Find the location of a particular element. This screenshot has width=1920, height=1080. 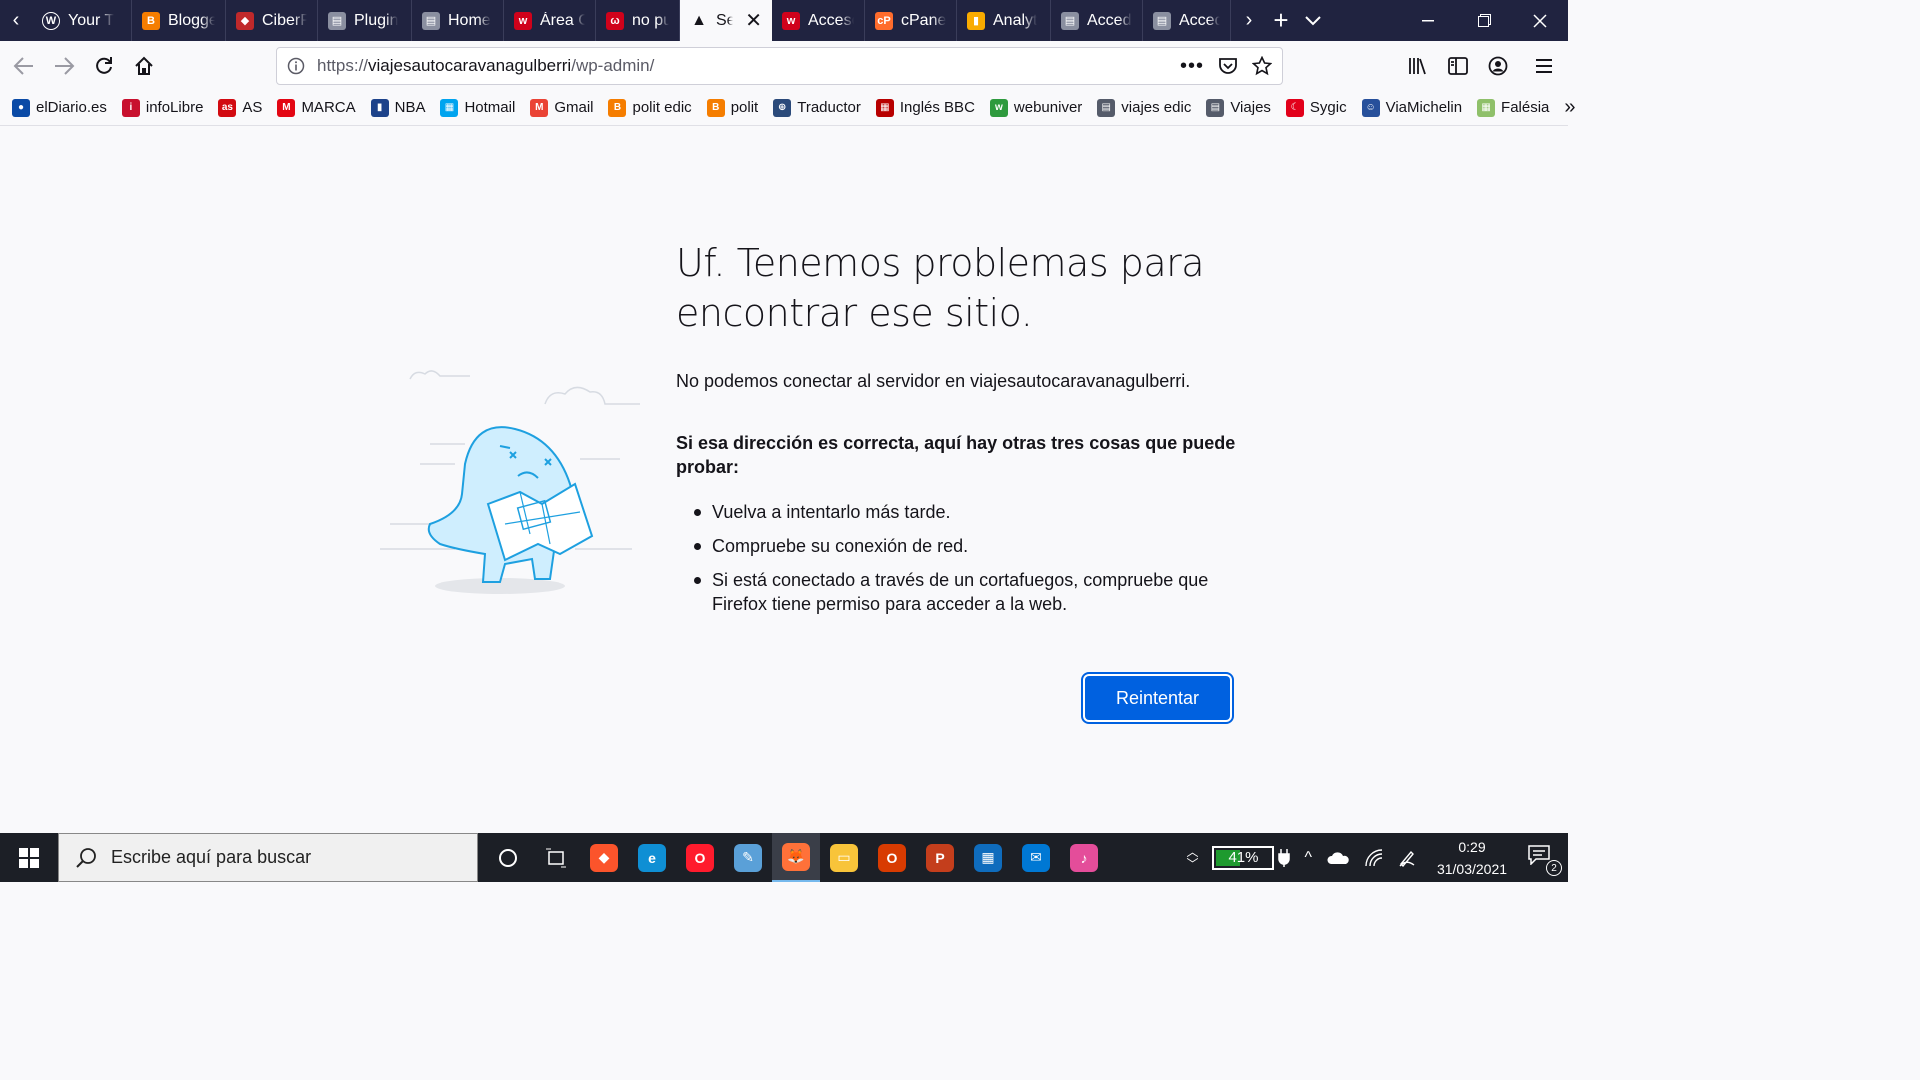

bookmark-item: ▤ viajes edic is located at coordinates (1144, 107).